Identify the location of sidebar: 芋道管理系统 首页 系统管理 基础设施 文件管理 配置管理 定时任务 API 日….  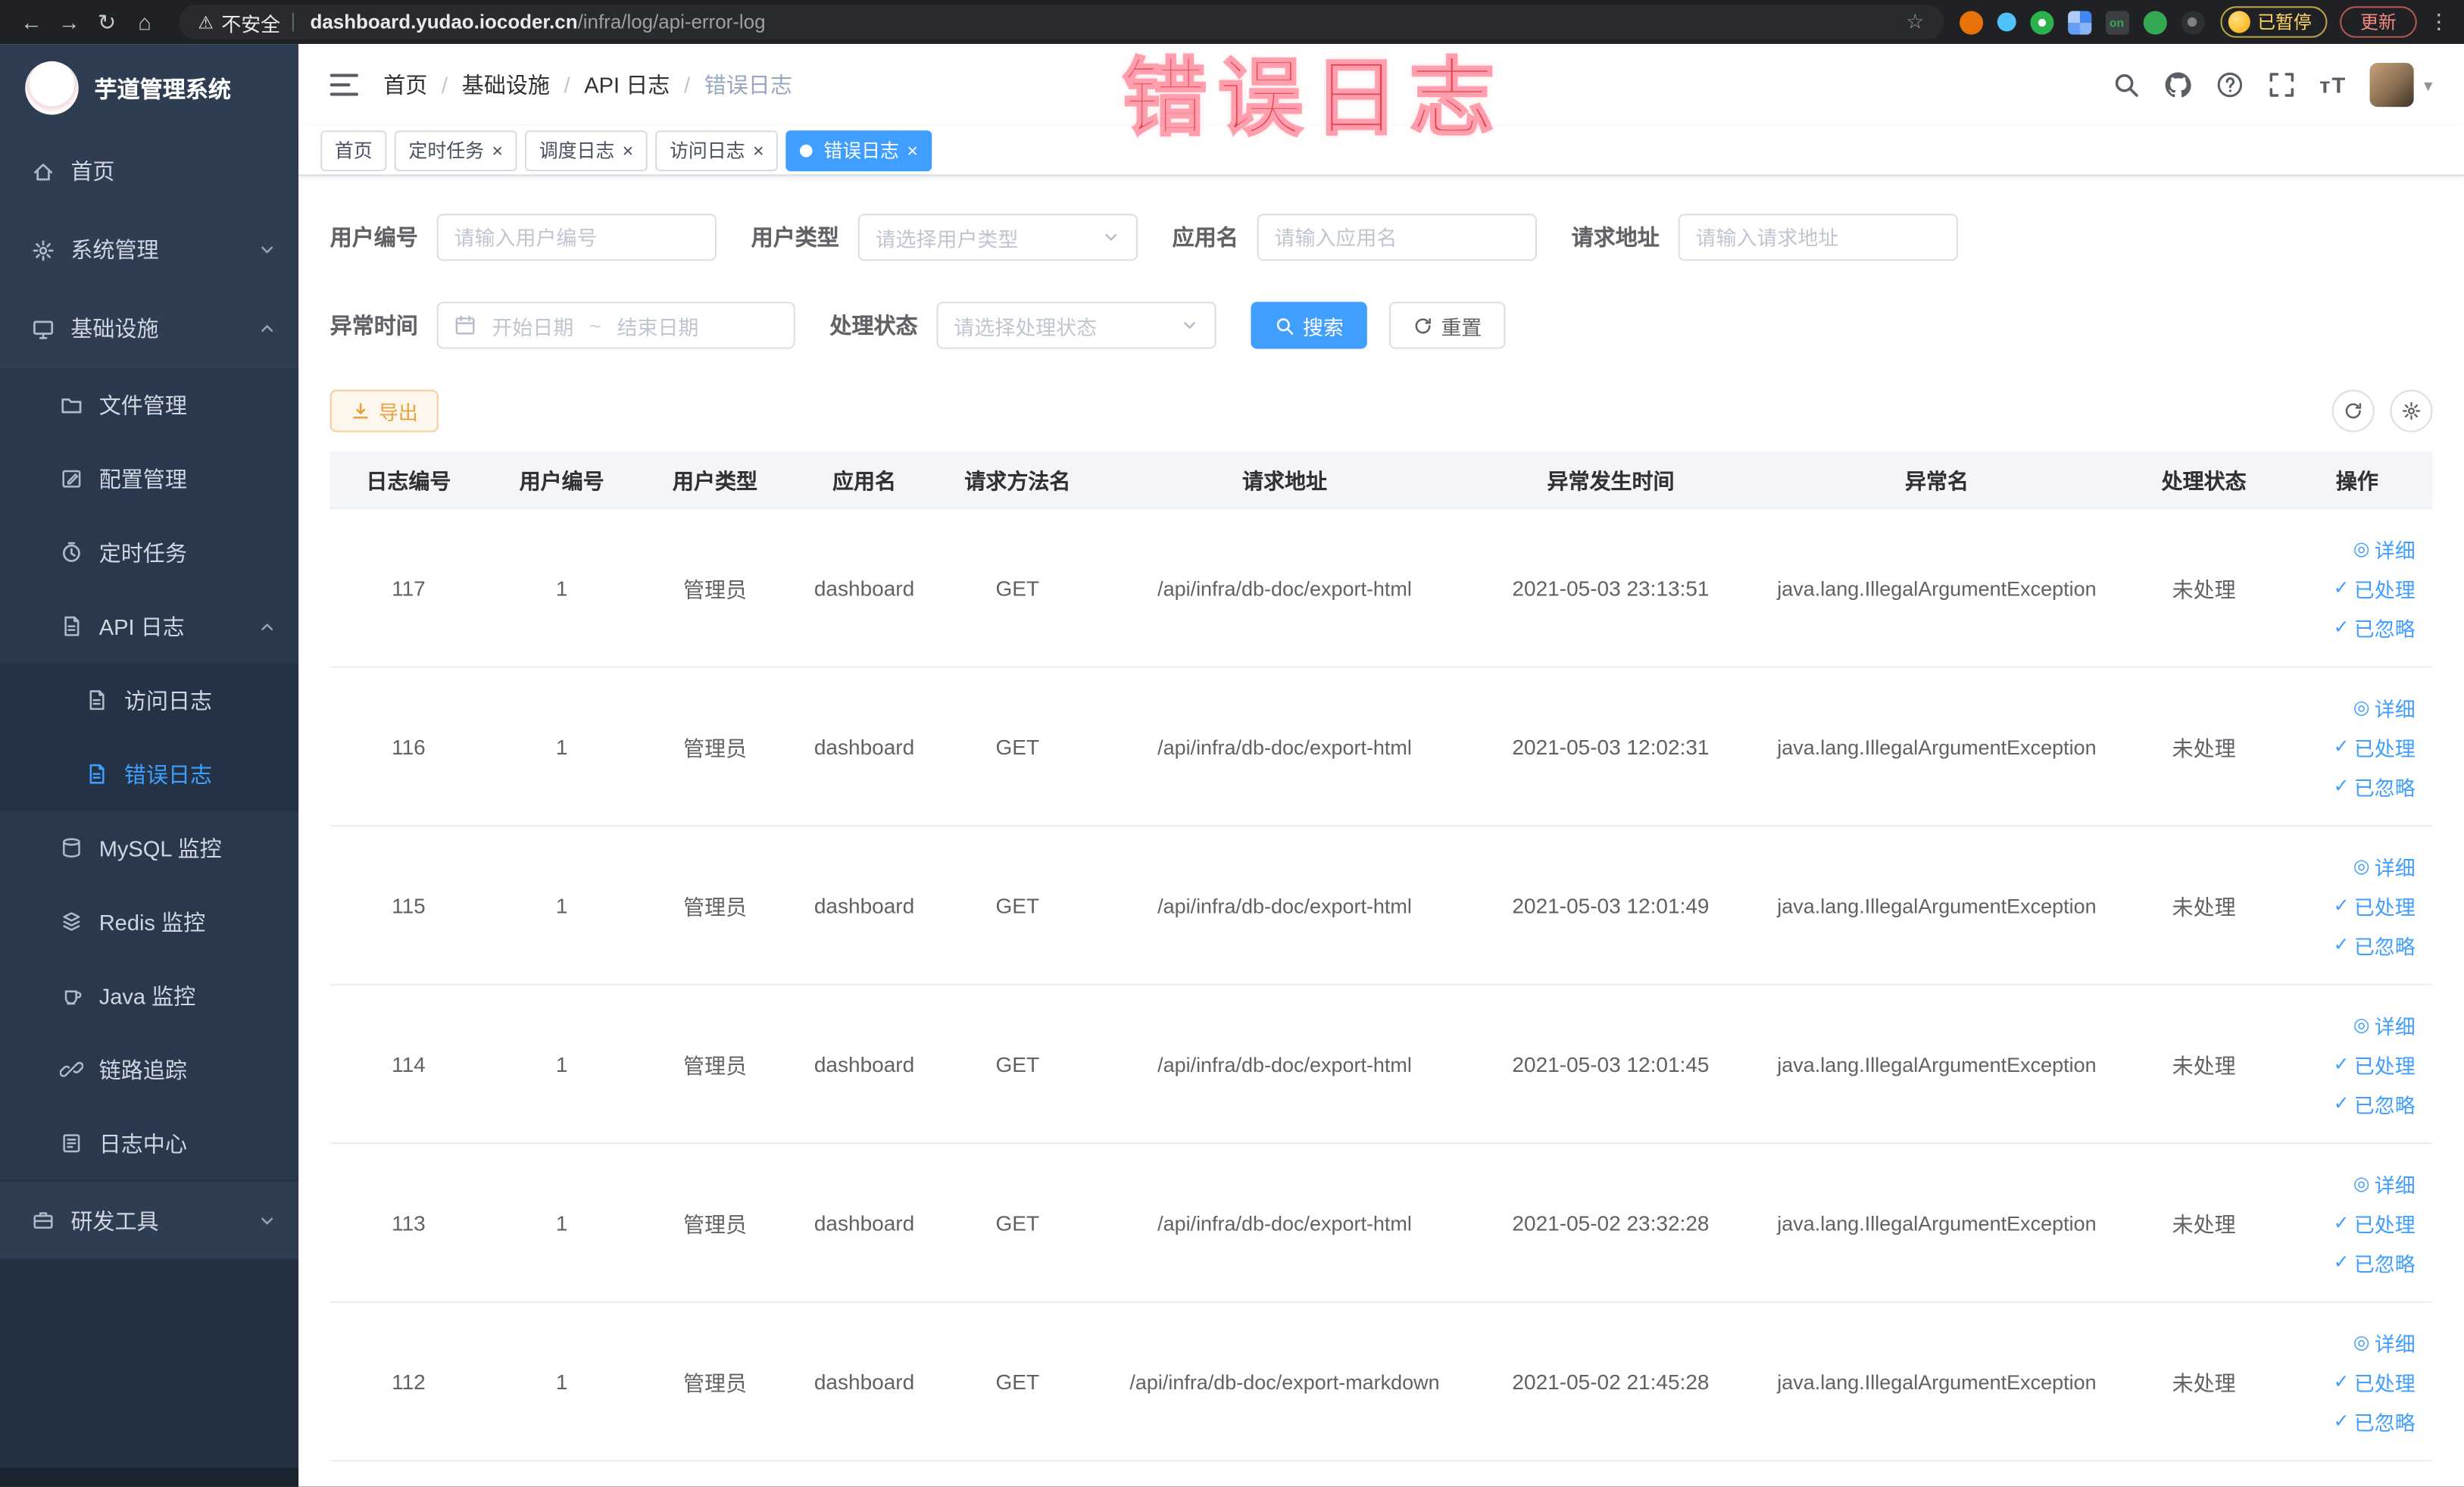
(149, 765).